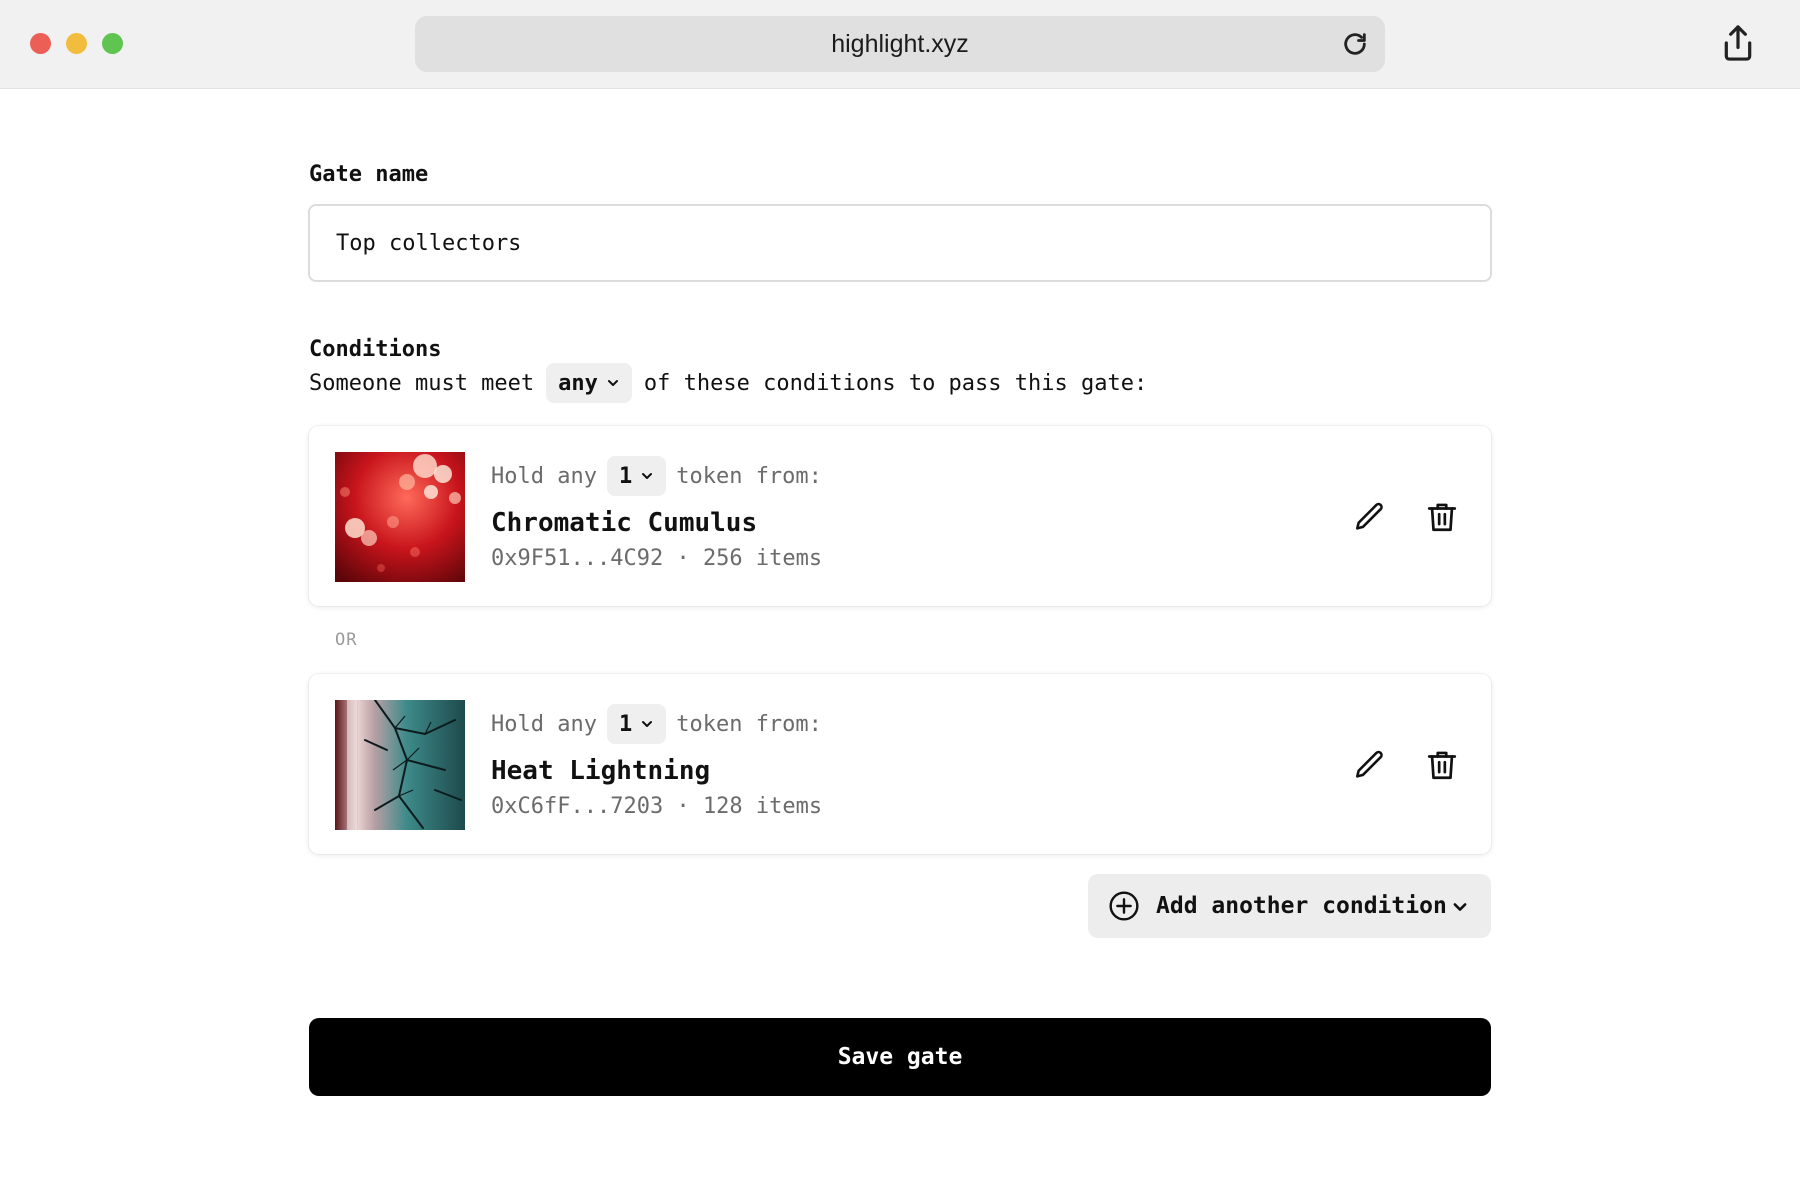 The image size is (1800, 1200). I want to click on collection-meta: 0x9F51...4C92 · 256 items, so click(656, 558).